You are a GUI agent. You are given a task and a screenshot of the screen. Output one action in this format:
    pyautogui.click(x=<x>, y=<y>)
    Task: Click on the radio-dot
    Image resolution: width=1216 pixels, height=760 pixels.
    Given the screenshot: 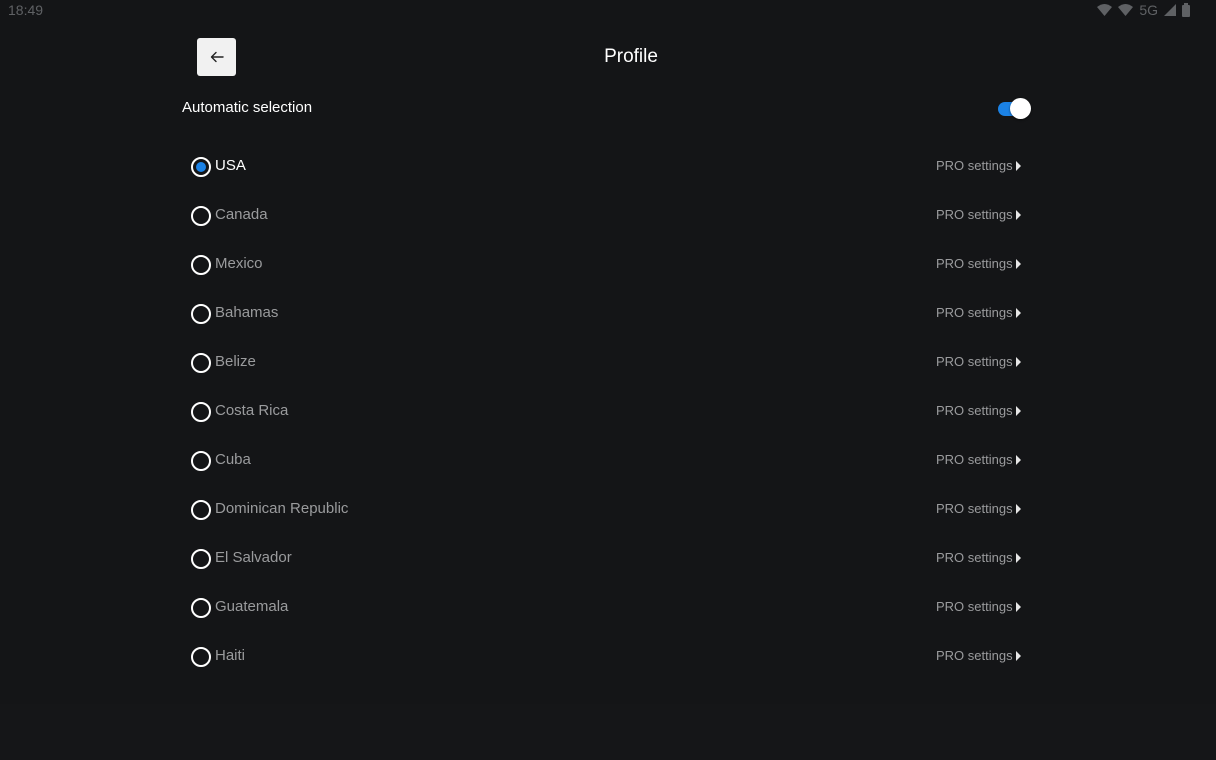 What is the action you would take?
    pyautogui.click(x=201, y=167)
    